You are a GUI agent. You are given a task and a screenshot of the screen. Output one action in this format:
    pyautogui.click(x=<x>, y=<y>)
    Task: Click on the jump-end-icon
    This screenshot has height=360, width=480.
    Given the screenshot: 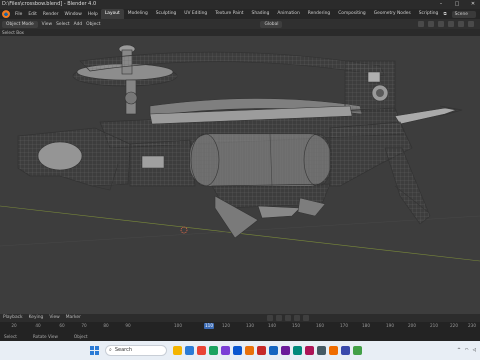 What is the action you would take?
    pyautogui.click(x=305, y=318)
    